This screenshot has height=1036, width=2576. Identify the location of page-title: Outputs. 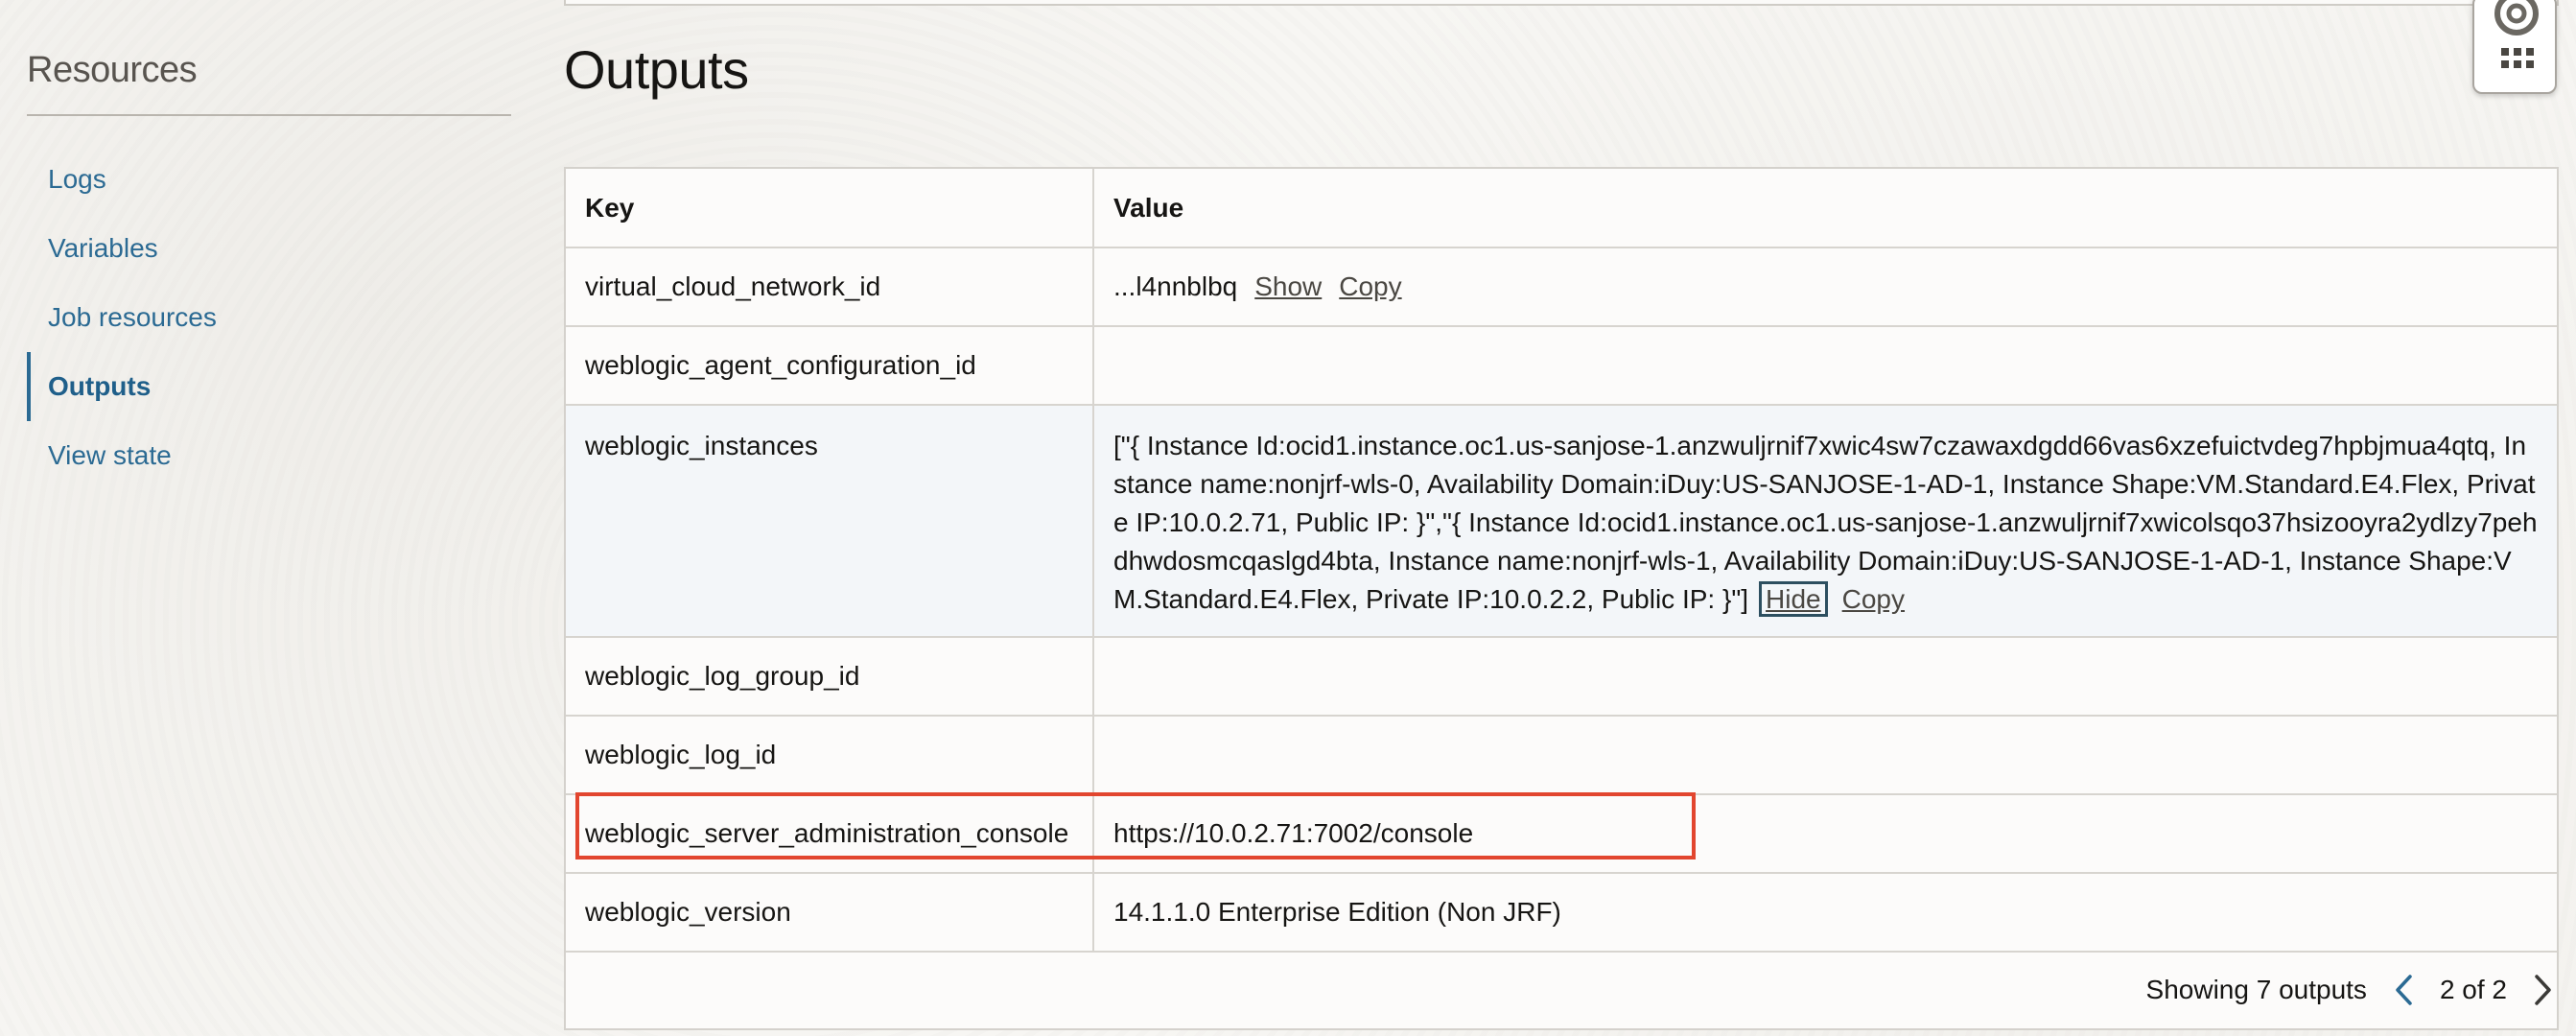
(656, 69).